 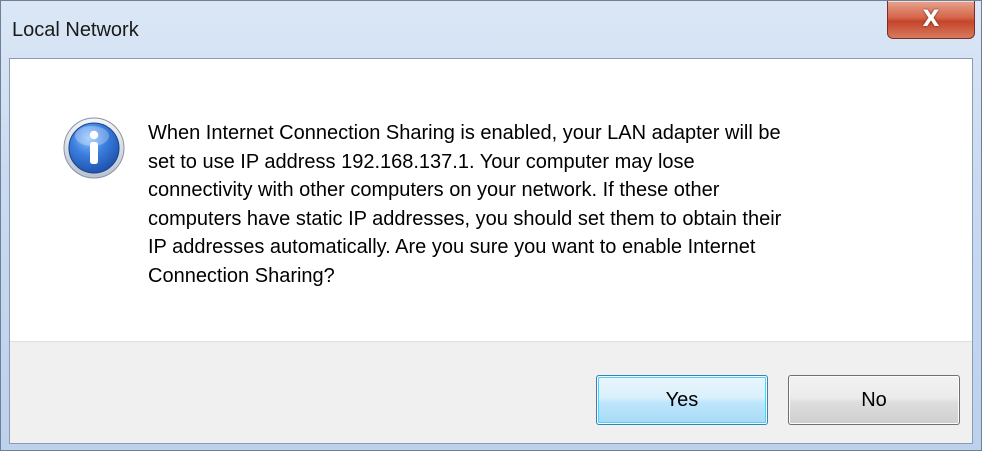 I want to click on no-button: No, so click(x=874, y=400).